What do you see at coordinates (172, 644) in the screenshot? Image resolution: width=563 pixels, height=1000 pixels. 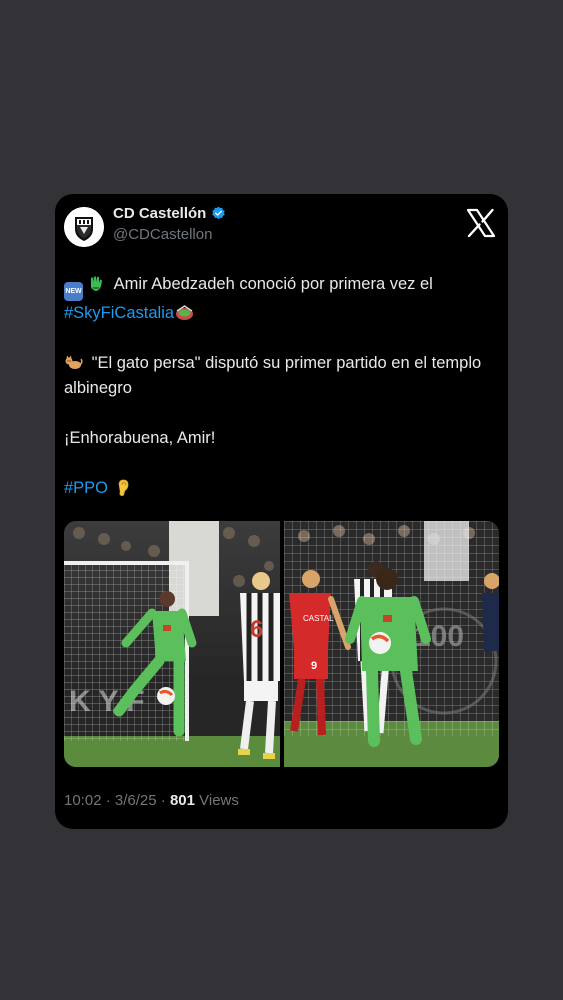 I see `photo-goalkeeper-diving: K Y F` at bounding box center [172, 644].